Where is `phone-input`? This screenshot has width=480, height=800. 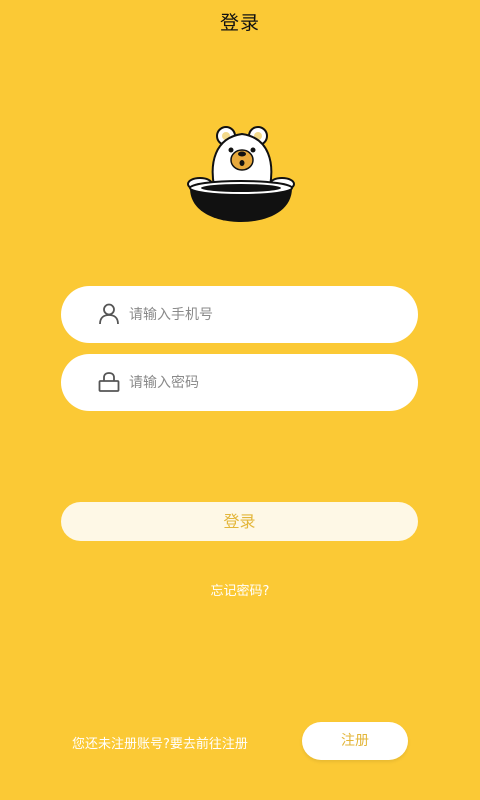 phone-input is located at coordinates (264, 314).